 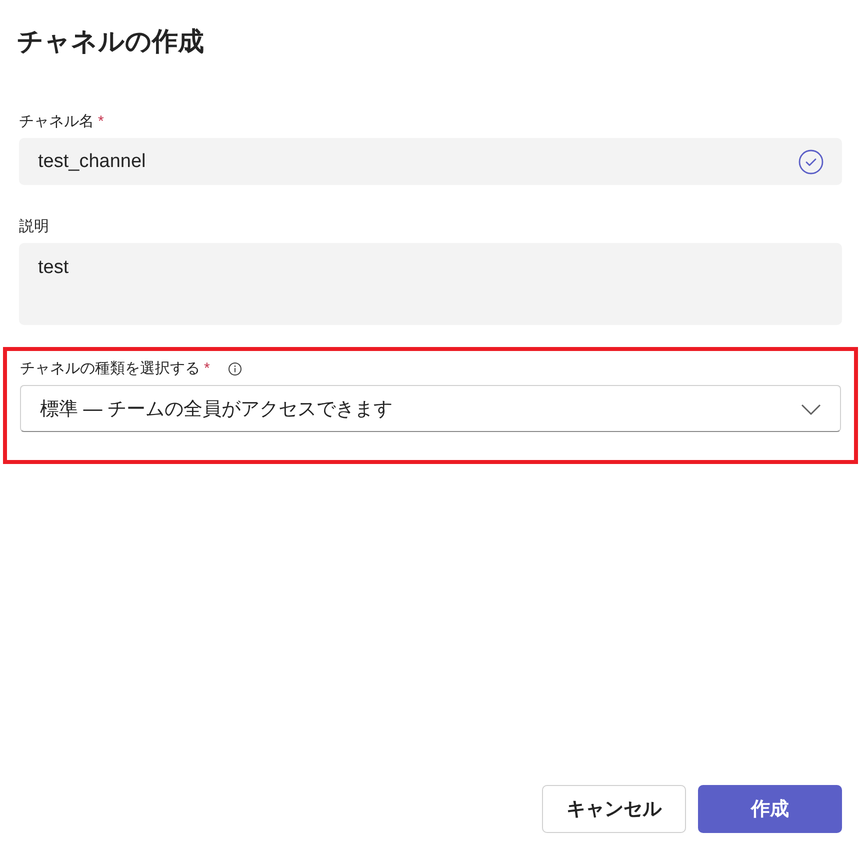 I want to click on create-button: 作成, so click(x=770, y=809).